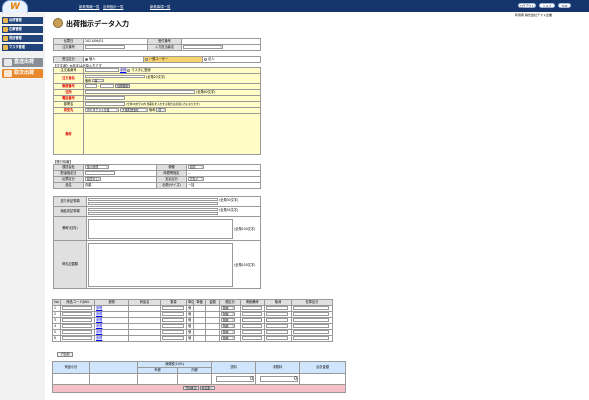 The width and height of the screenshot is (589, 400). Describe the element at coordinates (140, 92) in the screenshot. I see `address-input` at that location.